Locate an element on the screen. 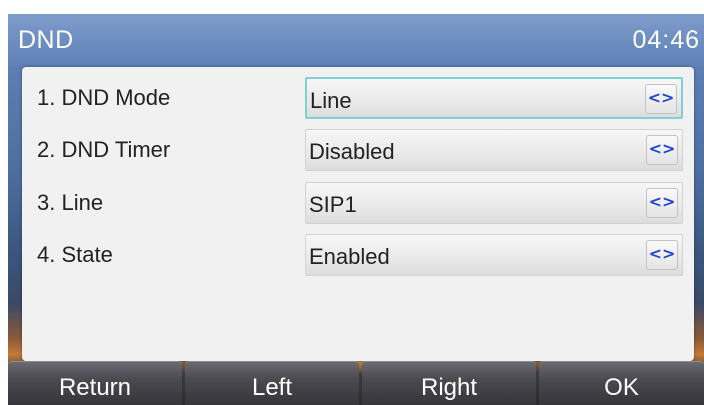 The width and height of the screenshot is (704, 405). select-value: Enabled is located at coordinates (349, 256).